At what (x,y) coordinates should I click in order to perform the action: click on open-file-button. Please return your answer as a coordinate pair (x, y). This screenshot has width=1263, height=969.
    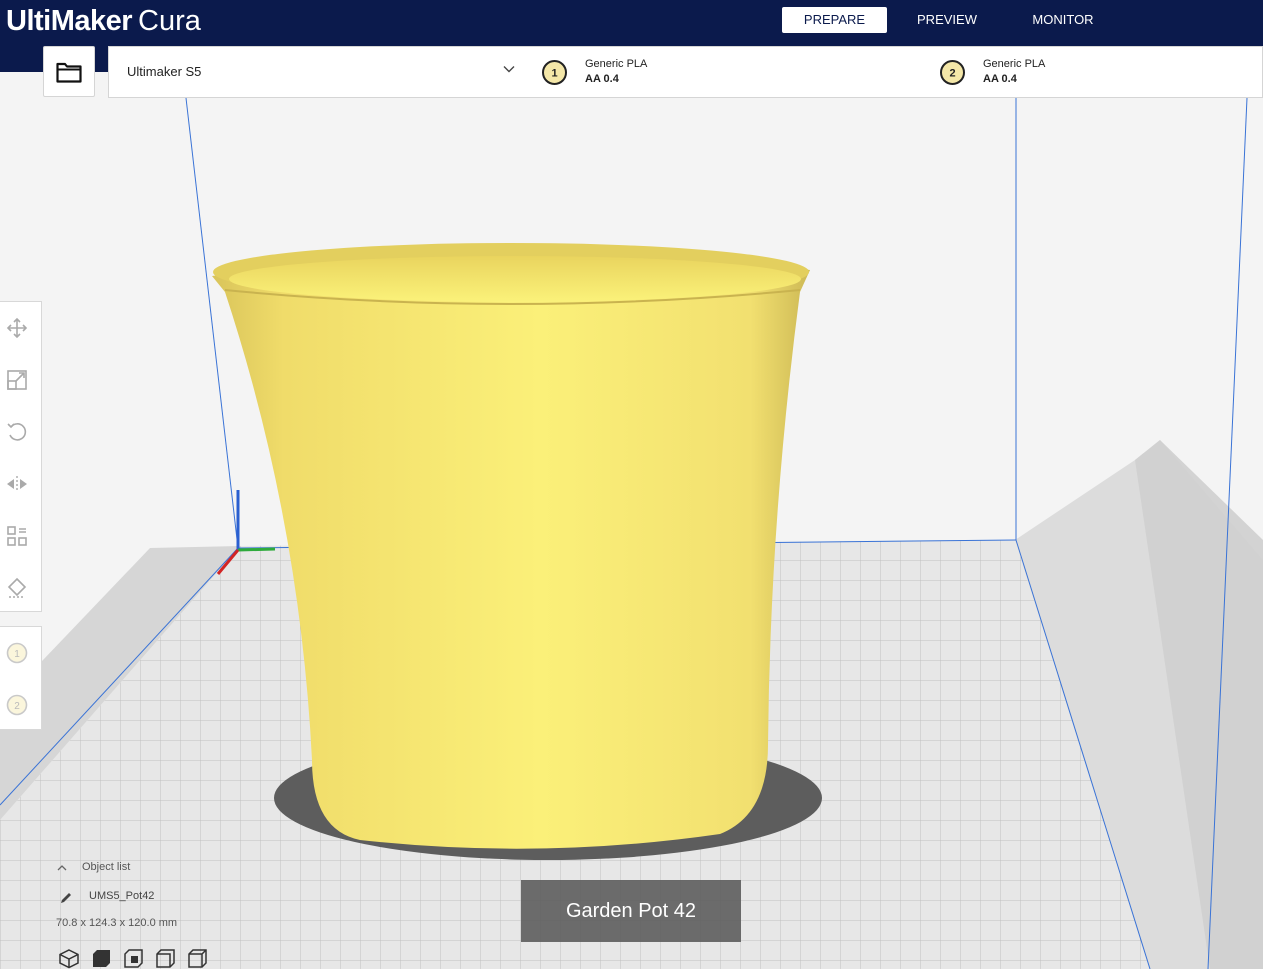
    Looking at the image, I should click on (69, 71).